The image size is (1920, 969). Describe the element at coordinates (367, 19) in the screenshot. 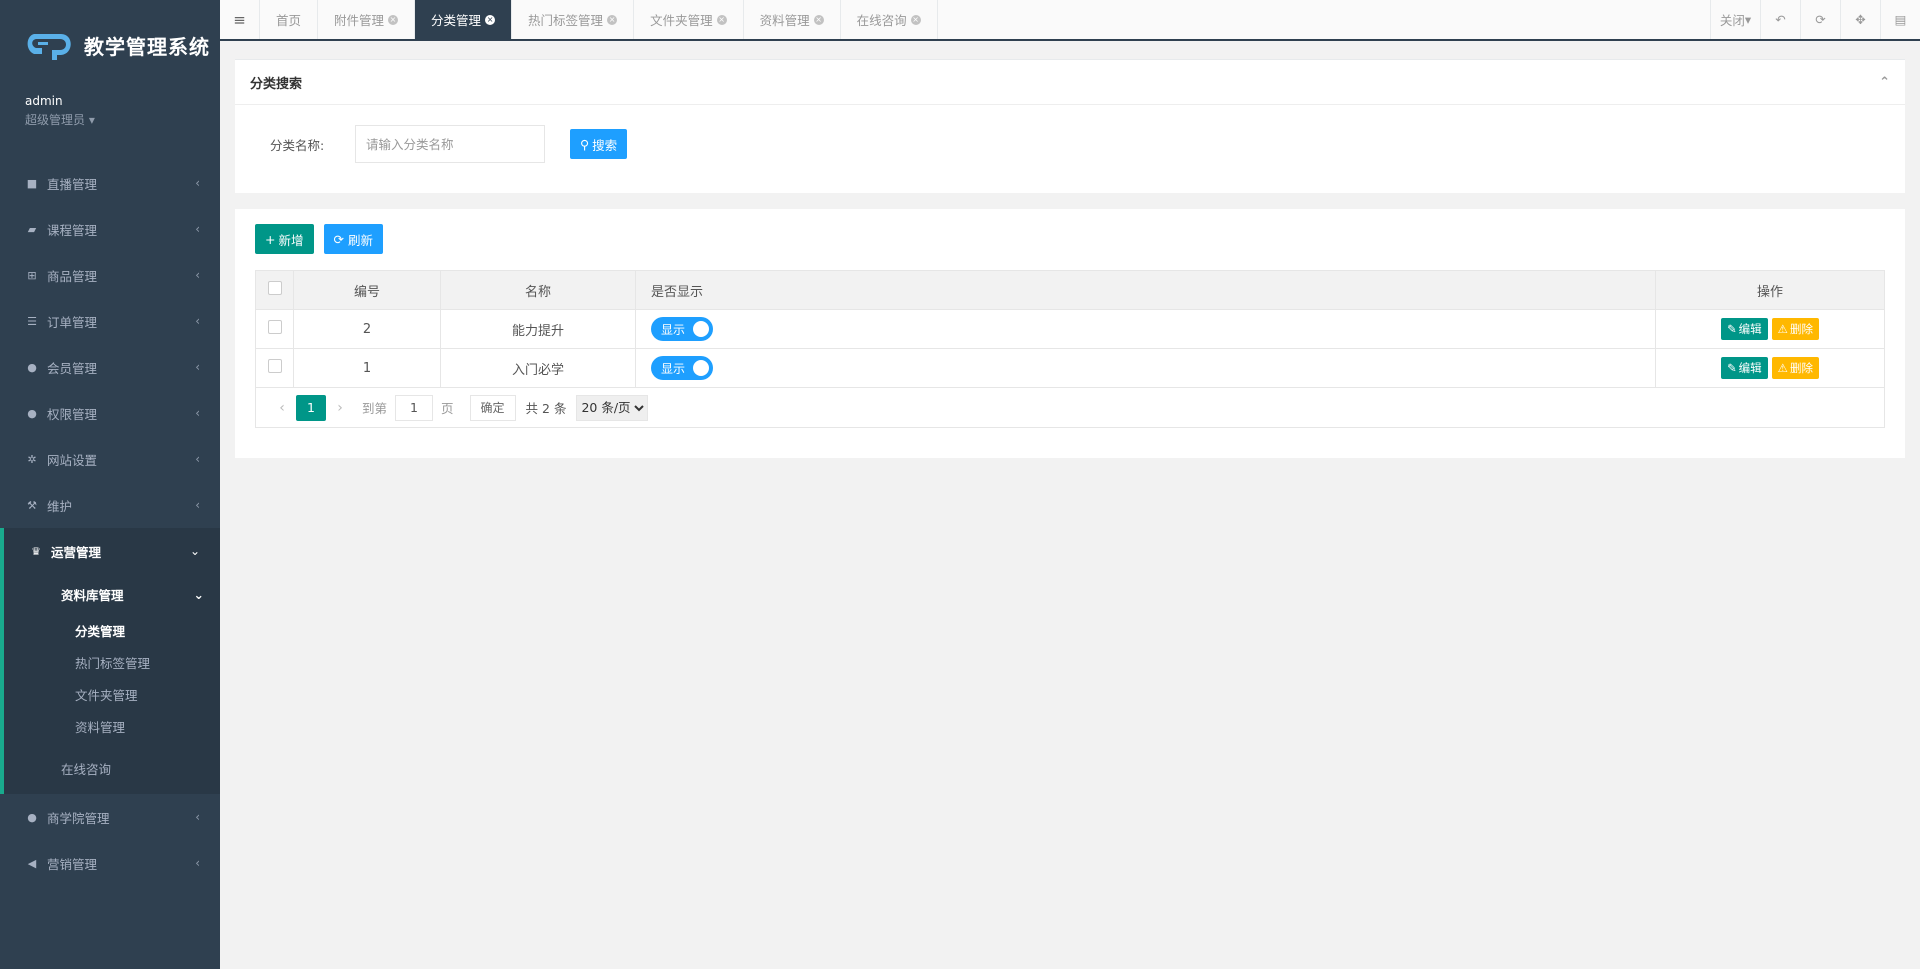

I see `tab-attachments: 附件管理 ×` at that location.